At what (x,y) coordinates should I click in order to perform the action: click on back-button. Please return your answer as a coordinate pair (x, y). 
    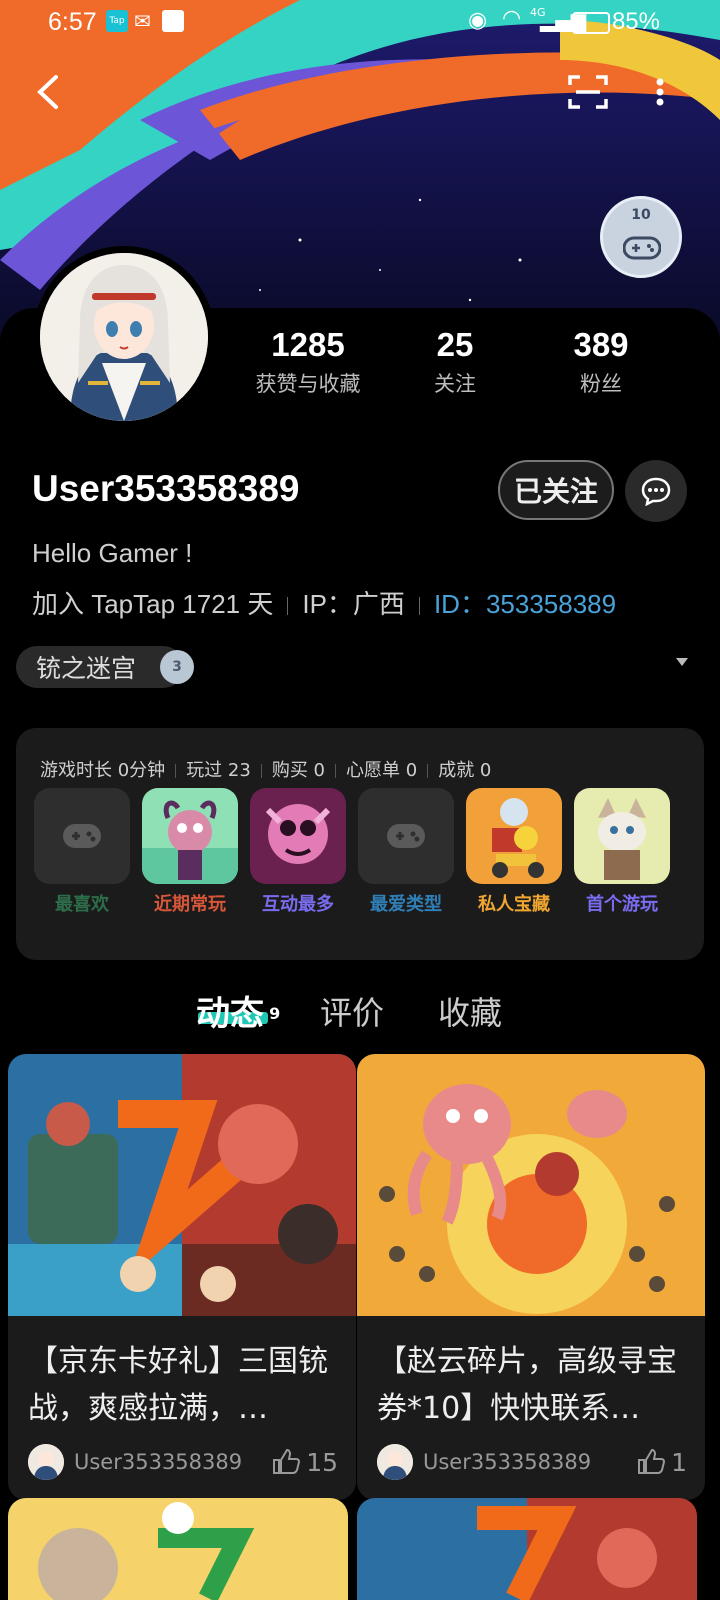
    Looking at the image, I should click on (48, 92).